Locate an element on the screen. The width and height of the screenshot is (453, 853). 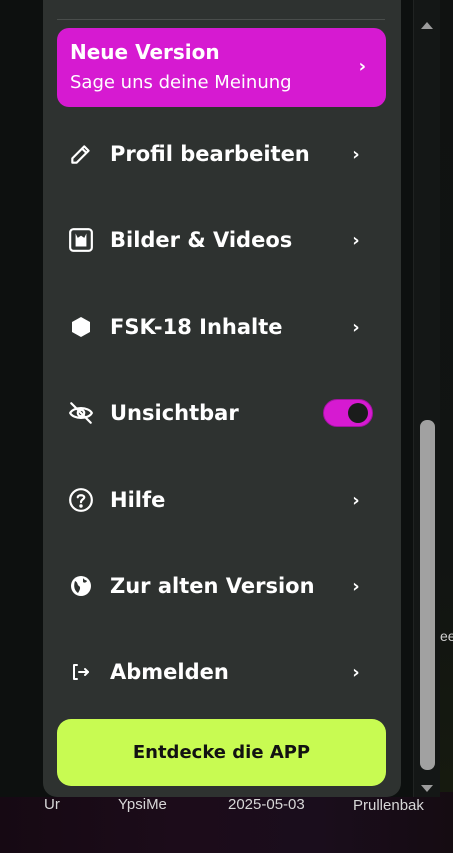
menu-item-label: Unsichtbar is located at coordinates (174, 413).